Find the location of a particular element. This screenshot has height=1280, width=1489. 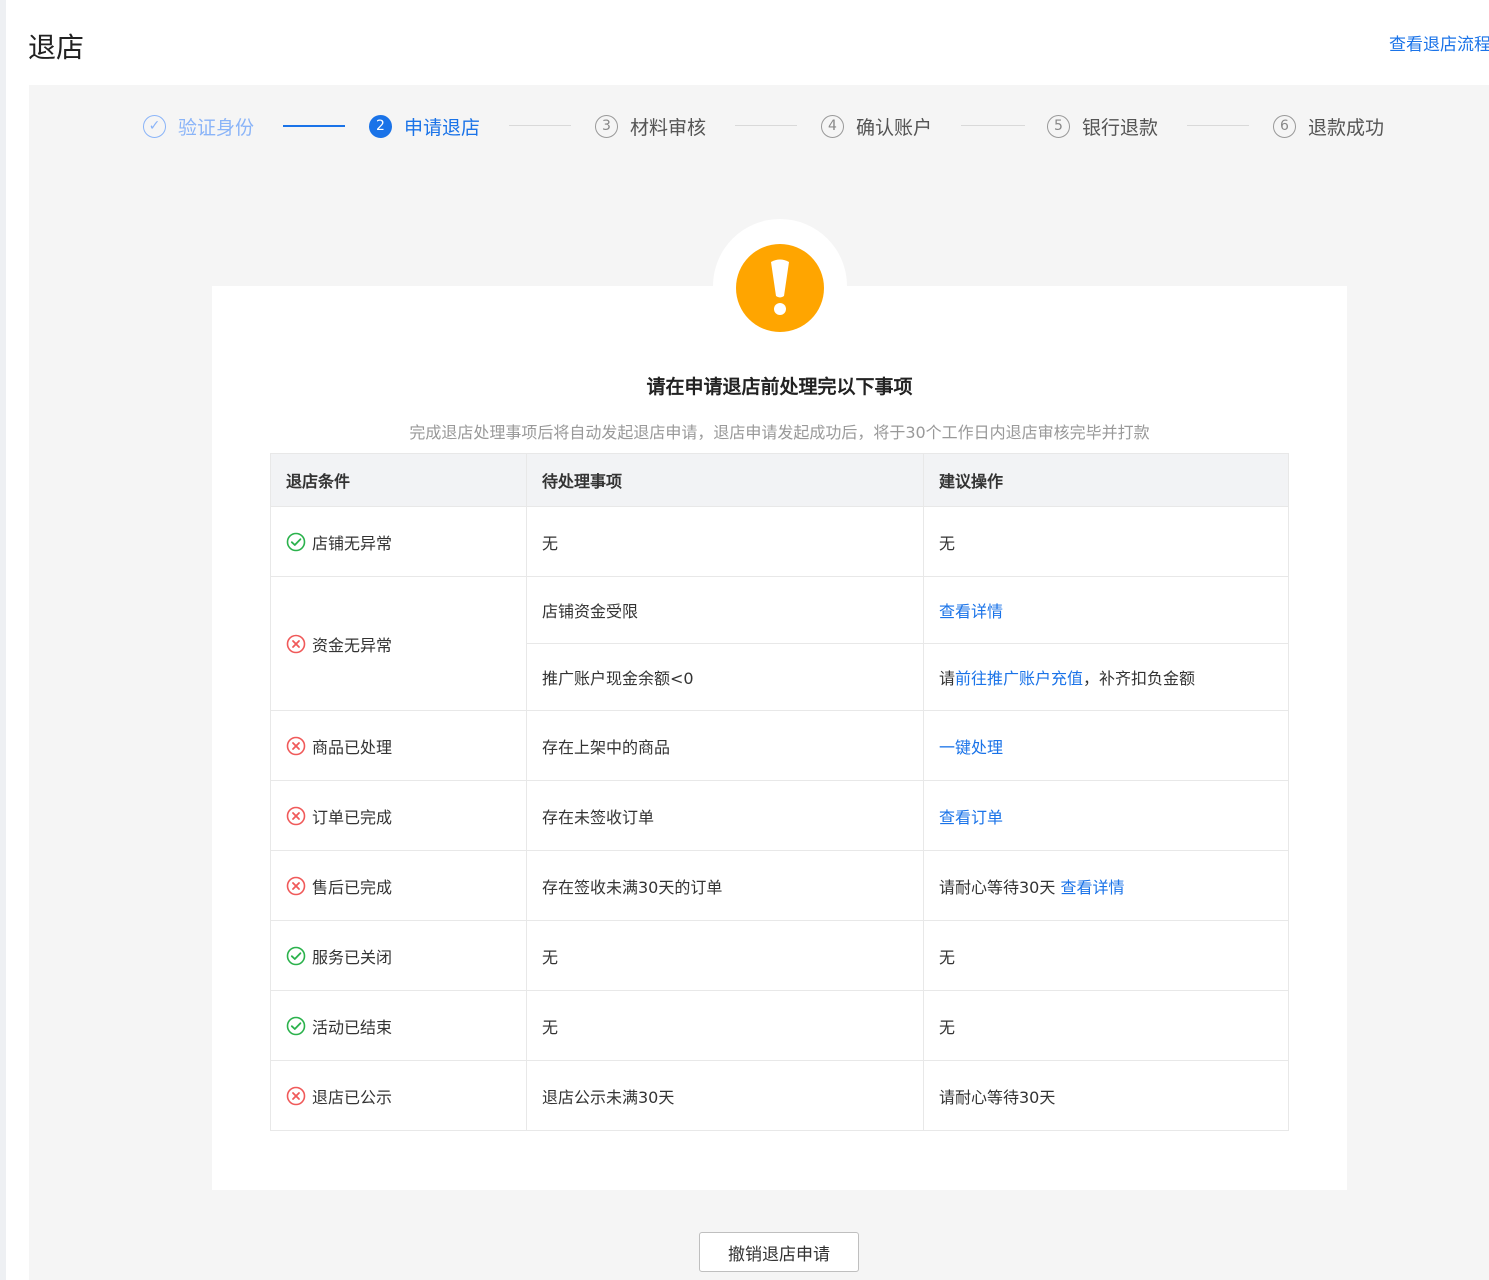

table-row: 服务已关闭 无无 is located at coordinates (779, 955).